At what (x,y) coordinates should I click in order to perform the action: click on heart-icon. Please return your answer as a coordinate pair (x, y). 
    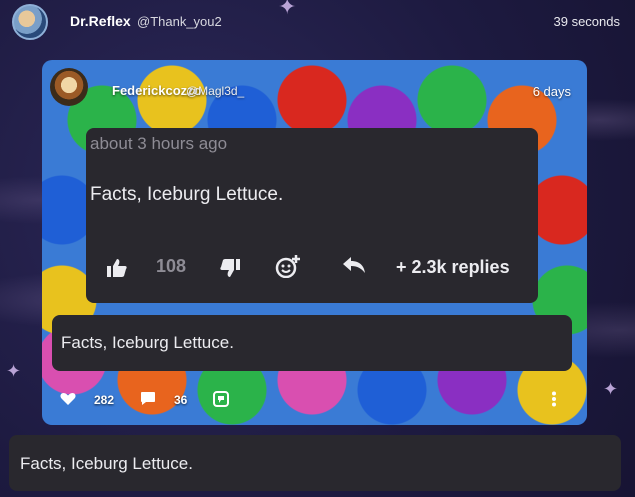
    Looking at the image, I should click on (68, 401).